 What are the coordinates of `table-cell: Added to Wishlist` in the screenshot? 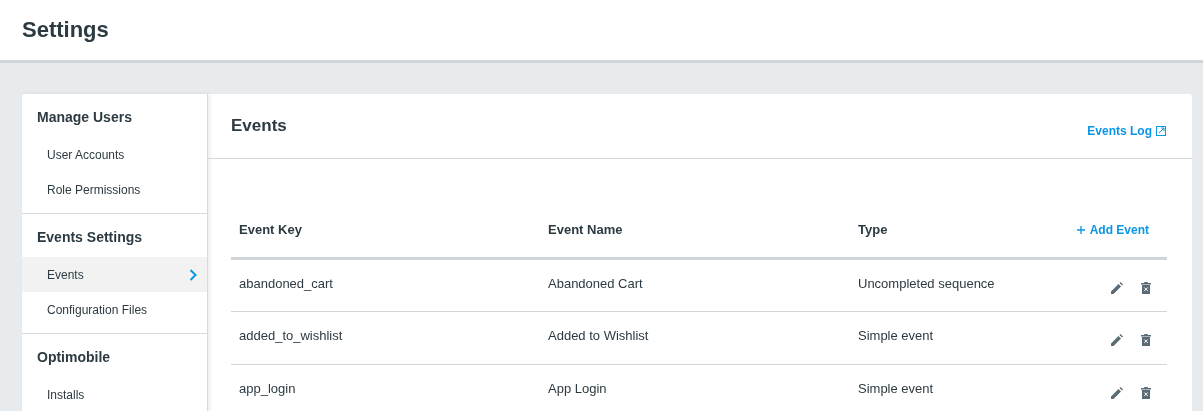 It's located at (598, 335).